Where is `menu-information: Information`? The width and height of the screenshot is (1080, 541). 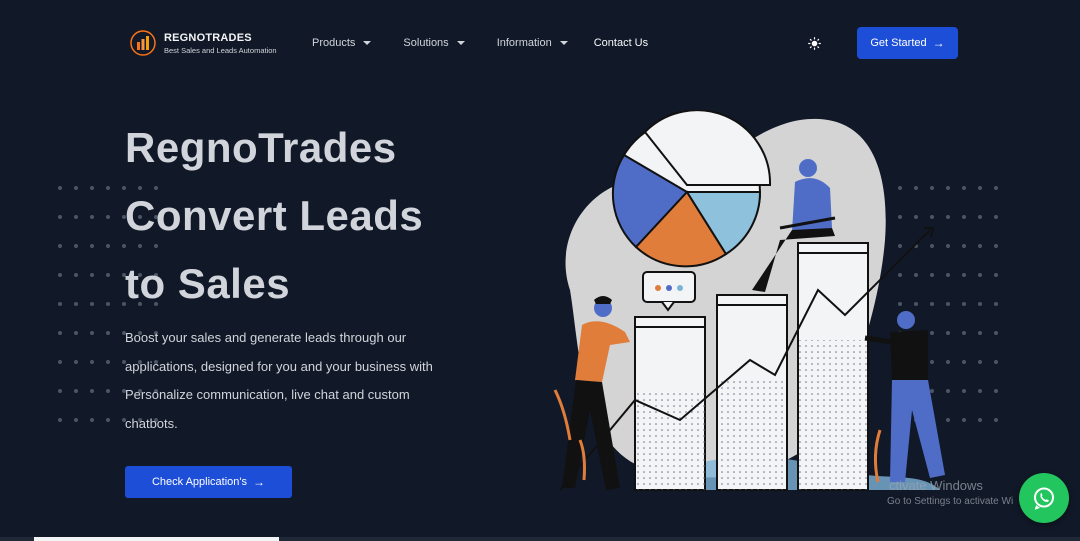 menu-information: Information is located at coordinates (532, 43).